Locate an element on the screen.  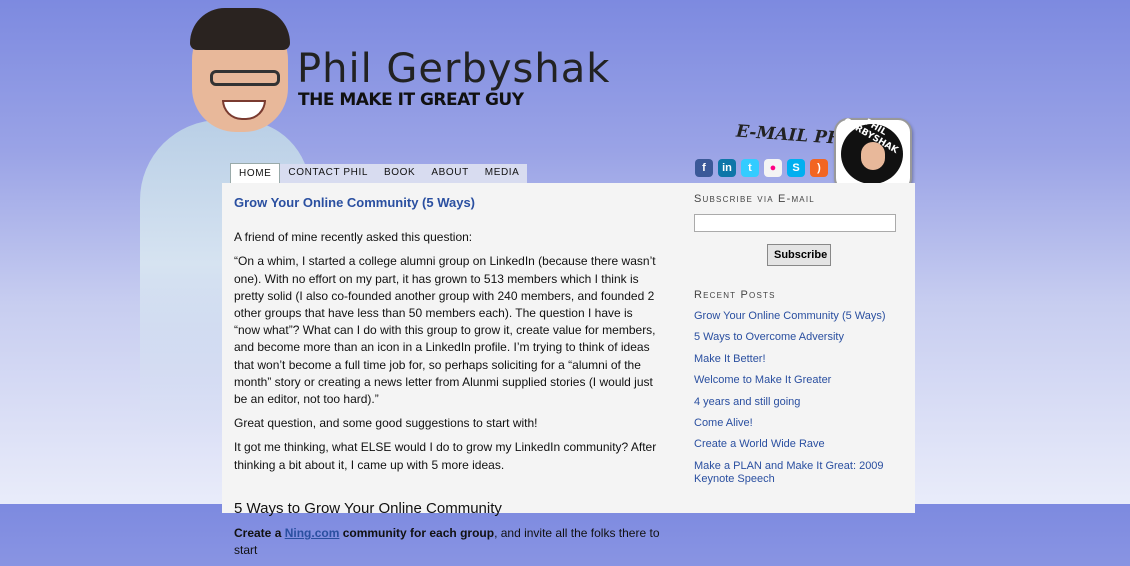
skype-icon: S is located at coordinates (796, 168).